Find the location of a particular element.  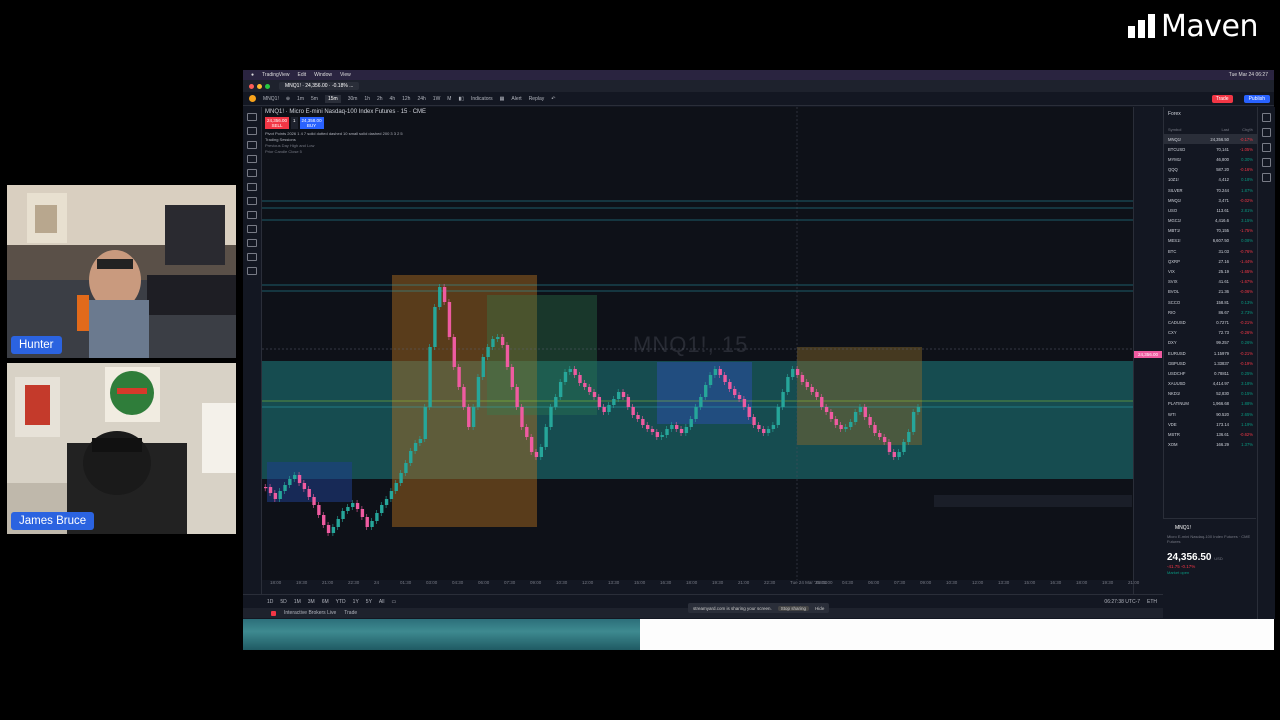

range-5d: 5D is located at coordinates (283, 602).